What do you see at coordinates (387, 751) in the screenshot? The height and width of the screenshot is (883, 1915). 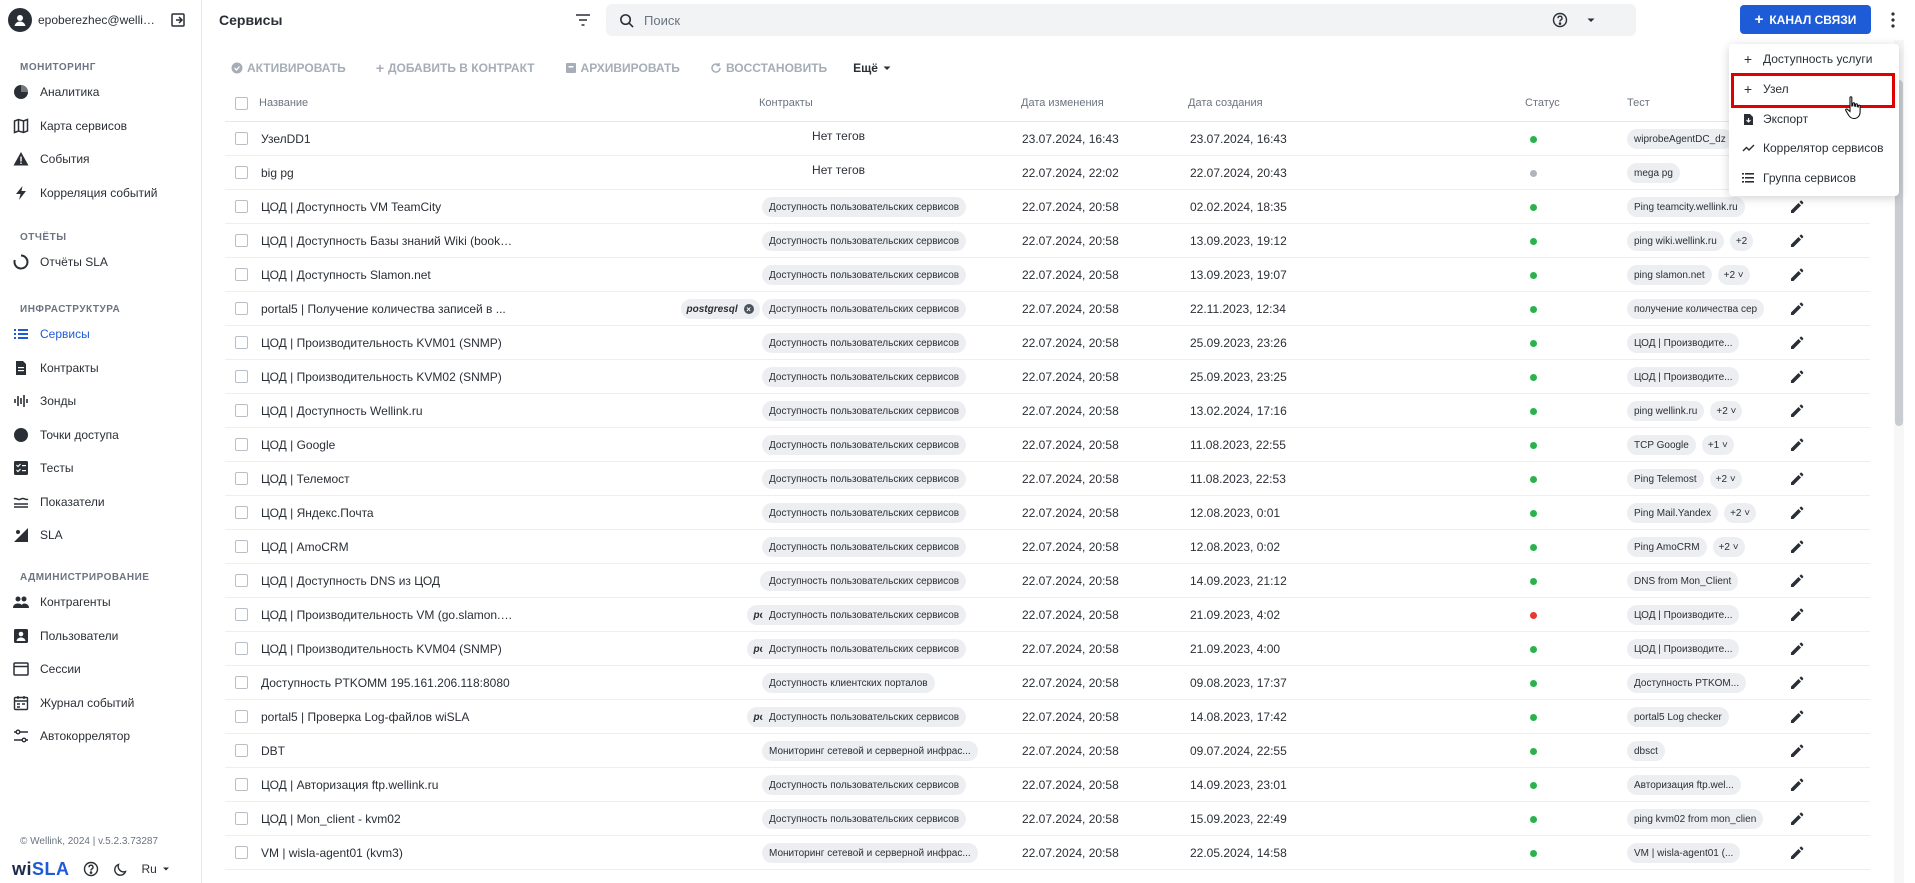 I see `service-name: DBT` at bounding box center [387, 751].